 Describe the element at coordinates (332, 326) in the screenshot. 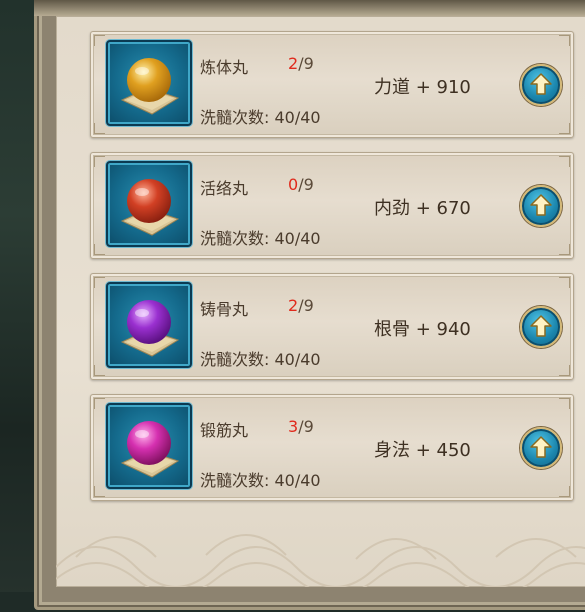

I see `pill-card: 铸骨丸 2/9 洗髓次数: 40/40 根骨 + 940` at that location.